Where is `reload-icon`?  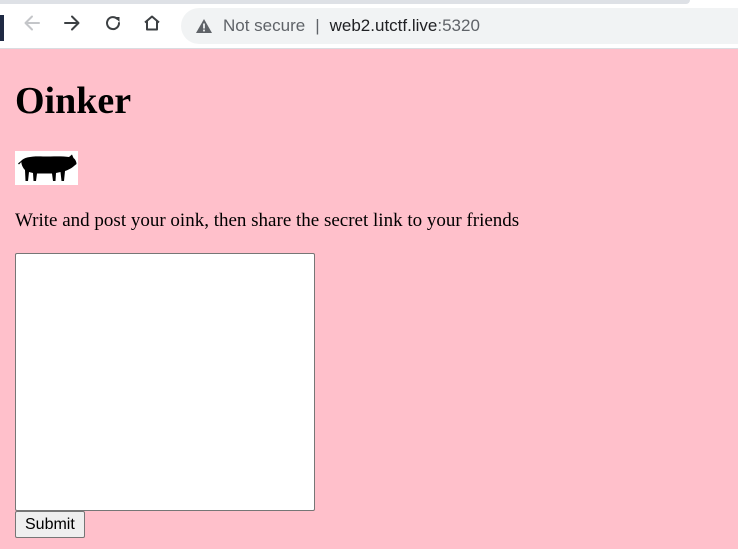
reload-icon is located at coordinates (113, 23).